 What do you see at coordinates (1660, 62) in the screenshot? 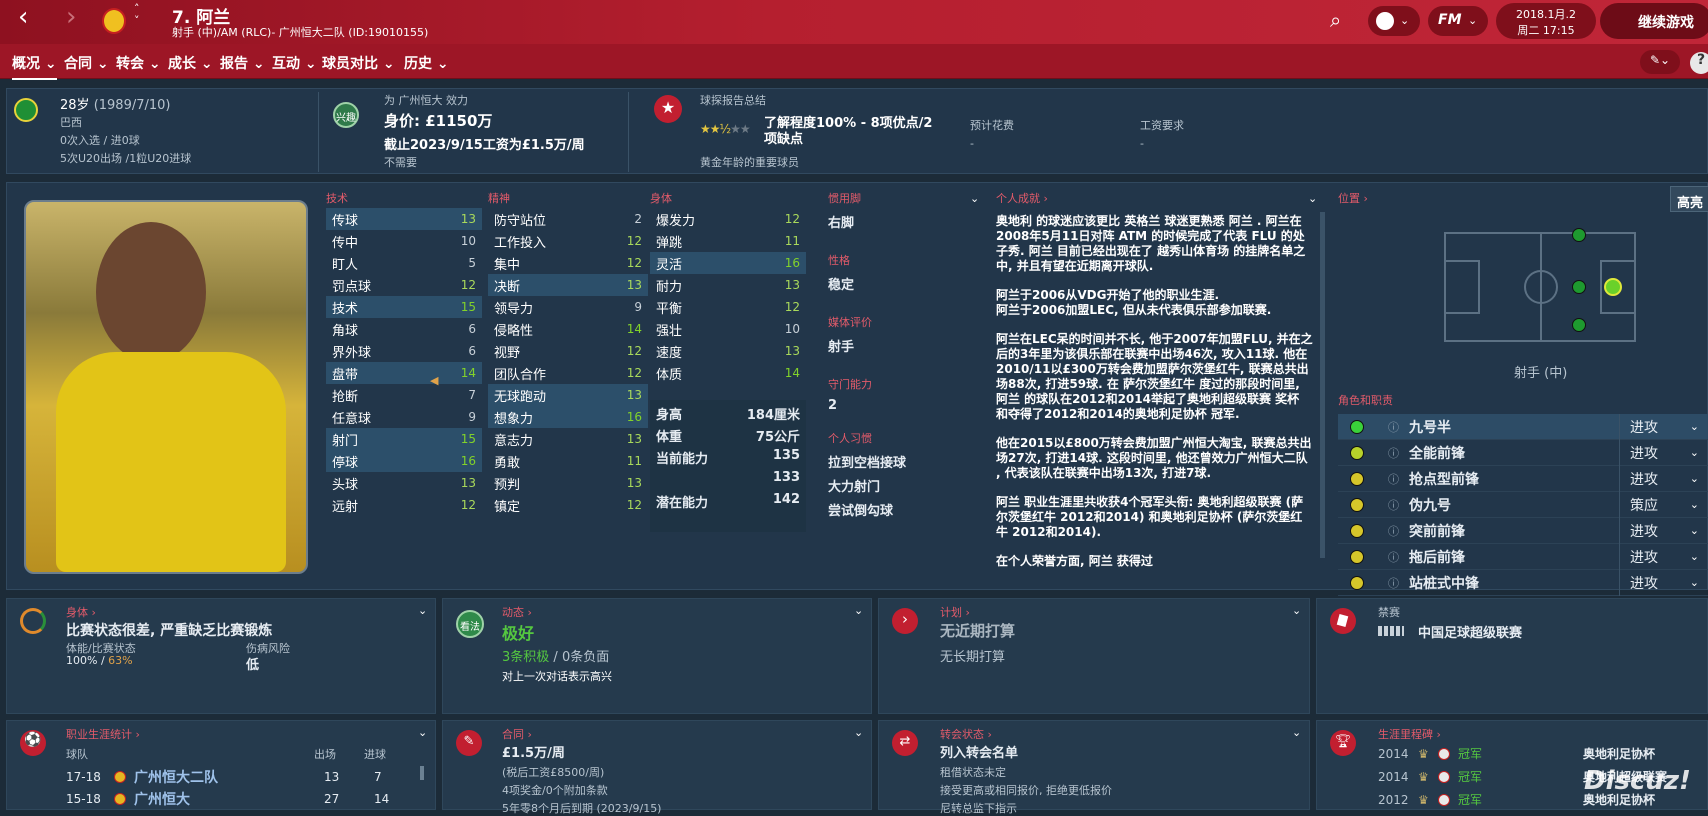
I see `edit-menu-button: ✎⌄` at bounding box center [1660, 62].